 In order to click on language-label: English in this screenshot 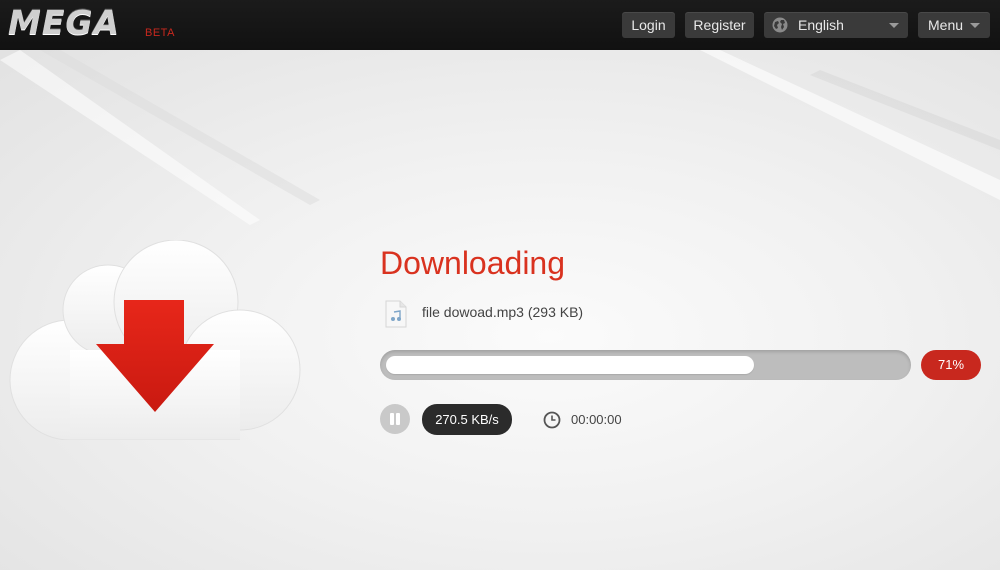, I will do `click(821, 25)`.